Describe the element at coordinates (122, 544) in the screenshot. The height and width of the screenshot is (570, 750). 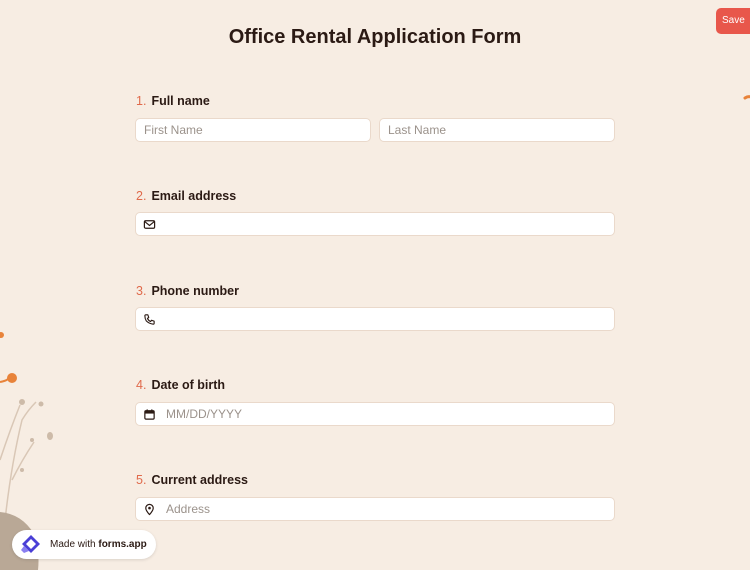
I see `badge-brand: forms.app` at that location.